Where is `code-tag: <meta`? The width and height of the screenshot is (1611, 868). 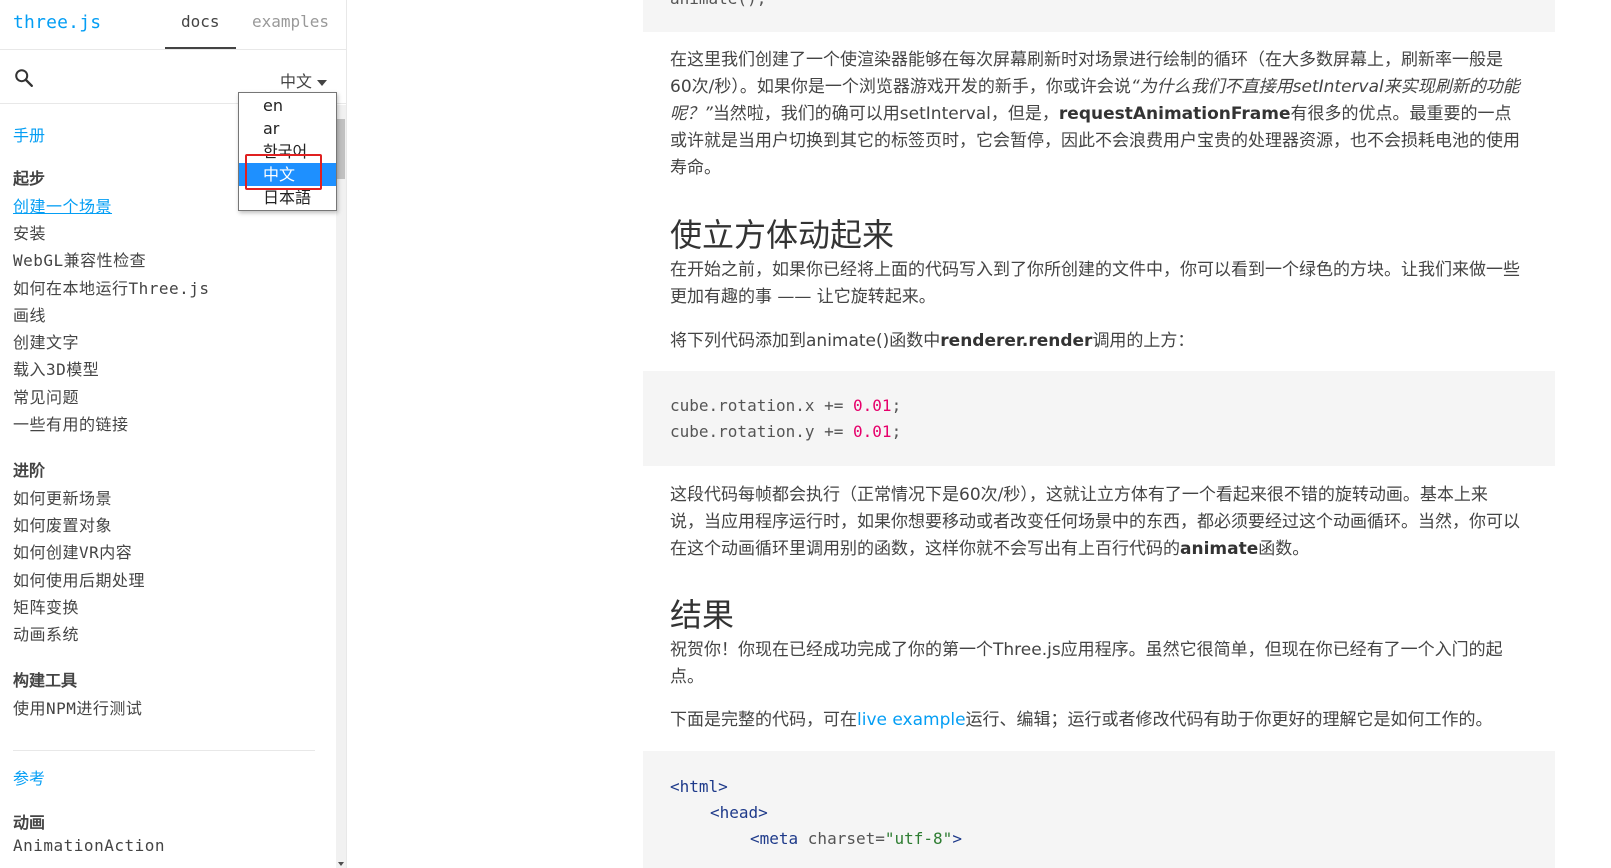 code-tag: <meta is located at coordinates (779, 838).